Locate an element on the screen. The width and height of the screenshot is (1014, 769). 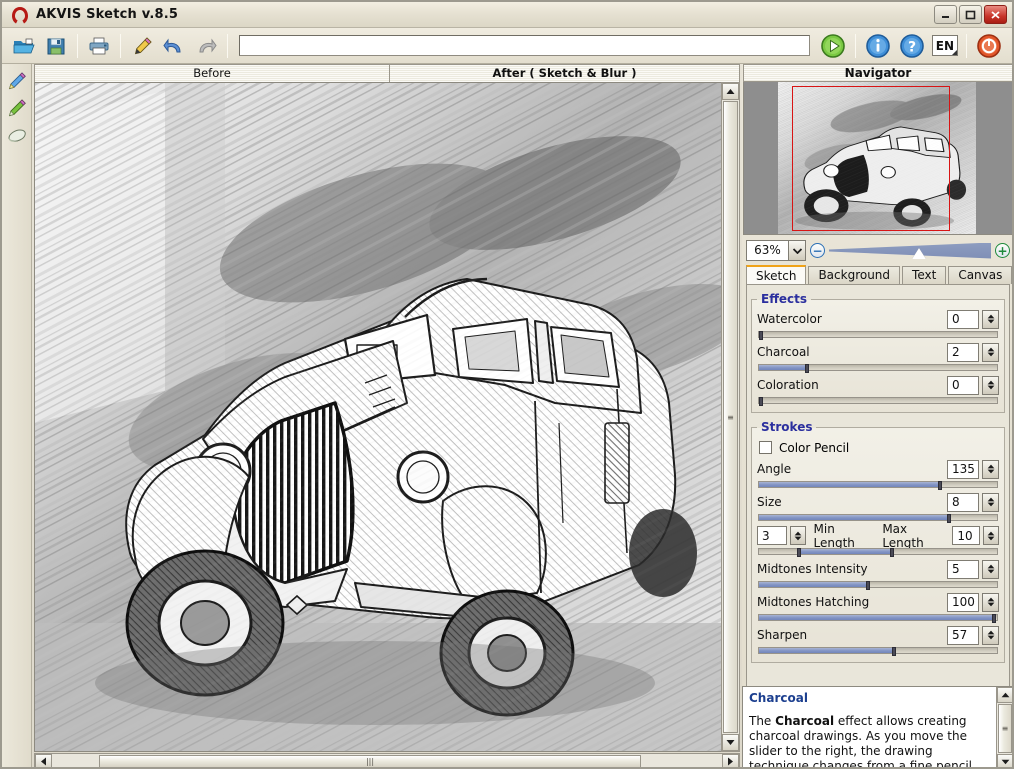
stroke-length-row: 3 Min Length Max Length 10 is located at coordinates (878, 536).